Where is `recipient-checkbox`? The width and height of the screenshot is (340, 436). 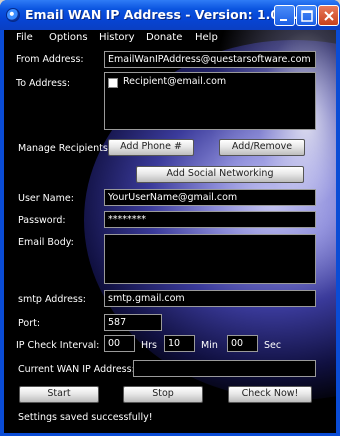 recipient-checkbox is located at coordinates (113, 83).